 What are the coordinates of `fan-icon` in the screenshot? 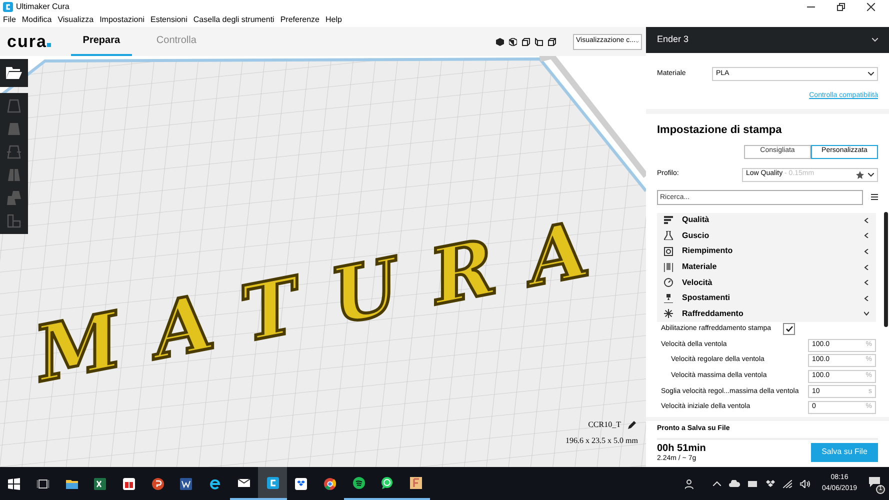 It's located at (668, 313).